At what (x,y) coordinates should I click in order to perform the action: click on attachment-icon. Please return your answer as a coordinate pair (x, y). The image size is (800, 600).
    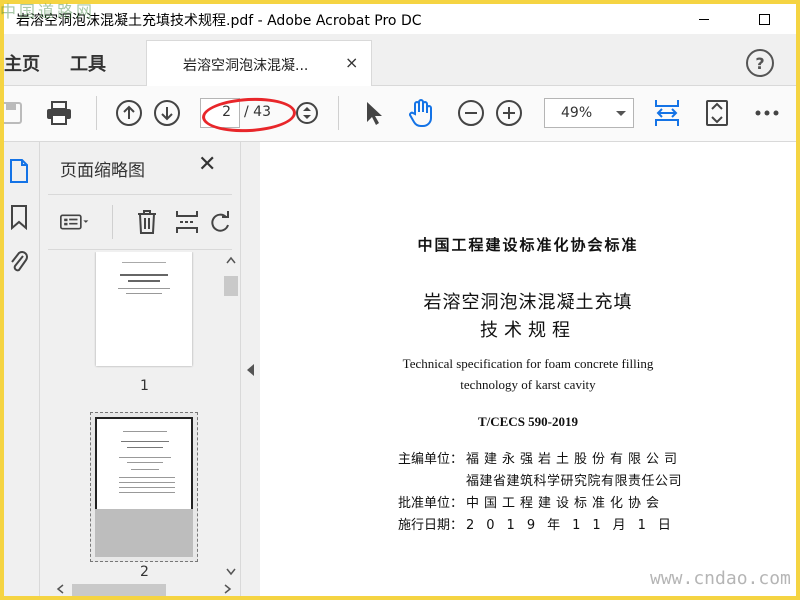
    Looking at the image, I should click on (19, 261).